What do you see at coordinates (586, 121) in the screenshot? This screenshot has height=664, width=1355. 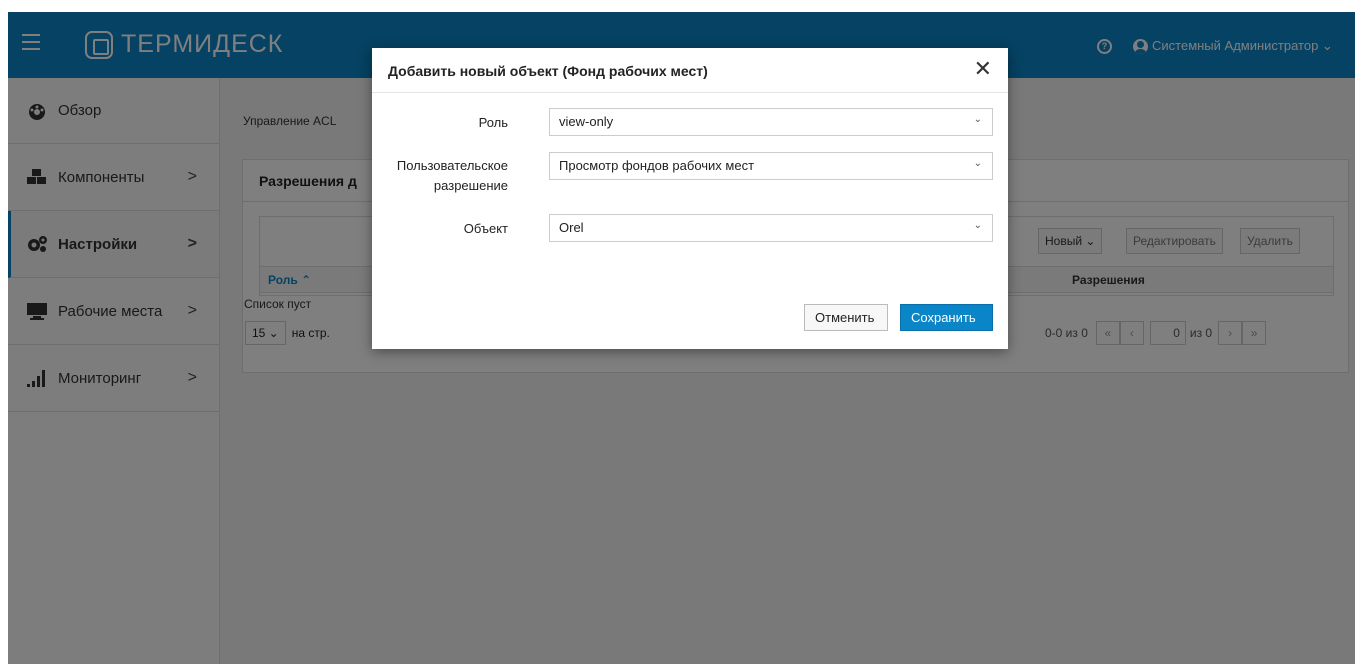 I see `role-select-value: view-only` at bounding box center [586, 121].